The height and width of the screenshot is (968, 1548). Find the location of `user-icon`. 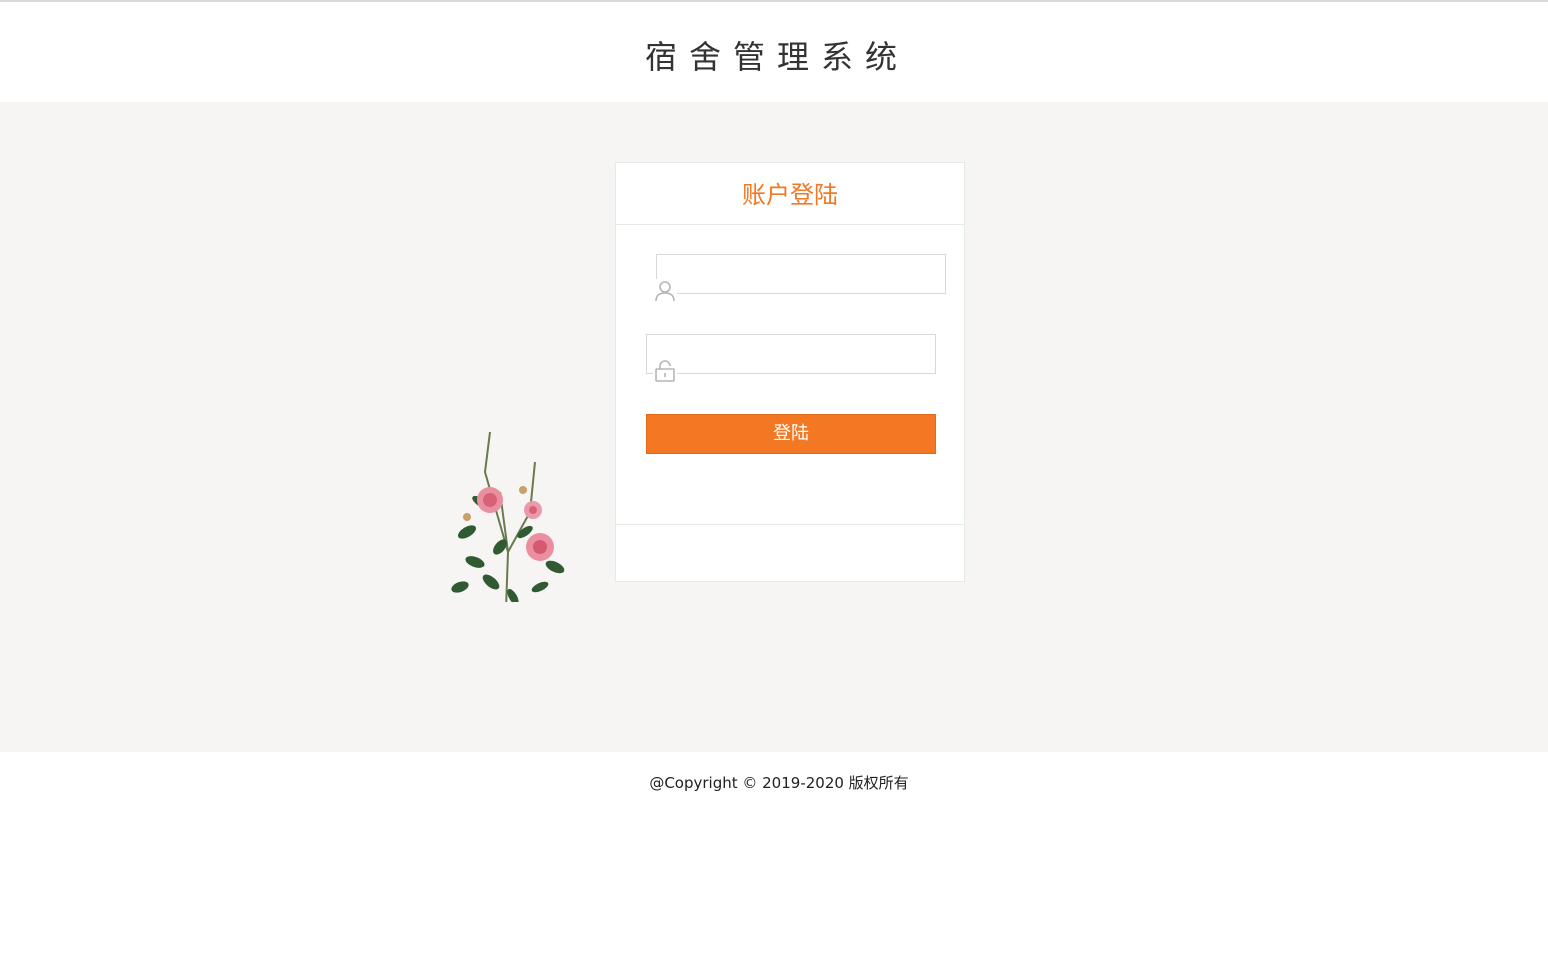

user-icon is located at coordinates (665, 291).